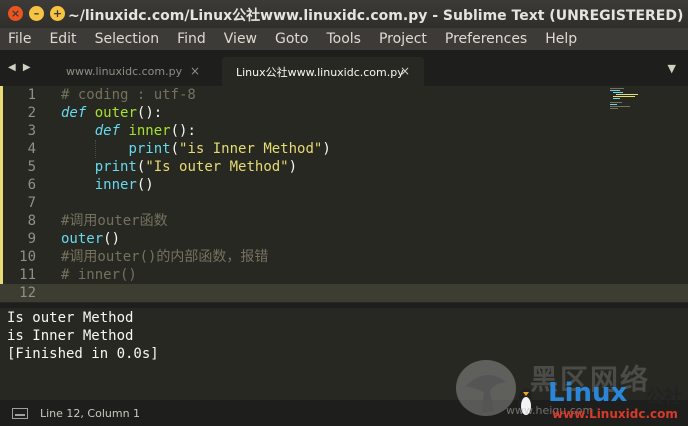  Describe the element at coordinates (127, 39) in the screenshot. I see `menu-selection: Selection` at that location.